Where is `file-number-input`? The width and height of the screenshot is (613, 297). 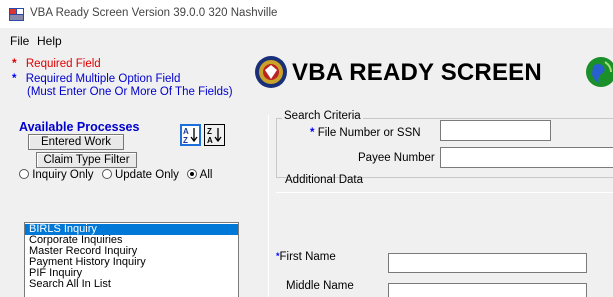 file-number-input is located at coordinates (495, 130).